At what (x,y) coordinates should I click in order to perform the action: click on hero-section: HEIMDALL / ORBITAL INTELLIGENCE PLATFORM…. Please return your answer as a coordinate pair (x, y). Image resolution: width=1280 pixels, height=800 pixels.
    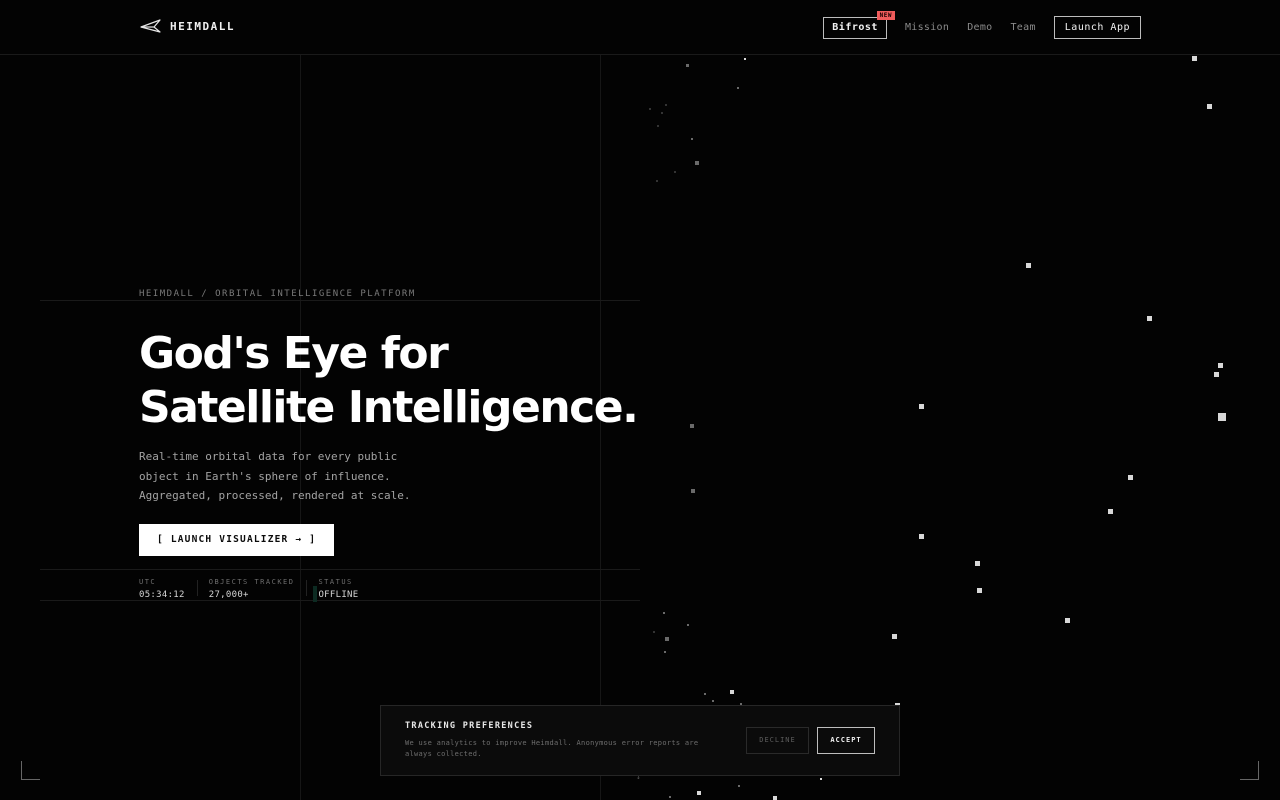
    Looking at the image, I should click on (399, 420).